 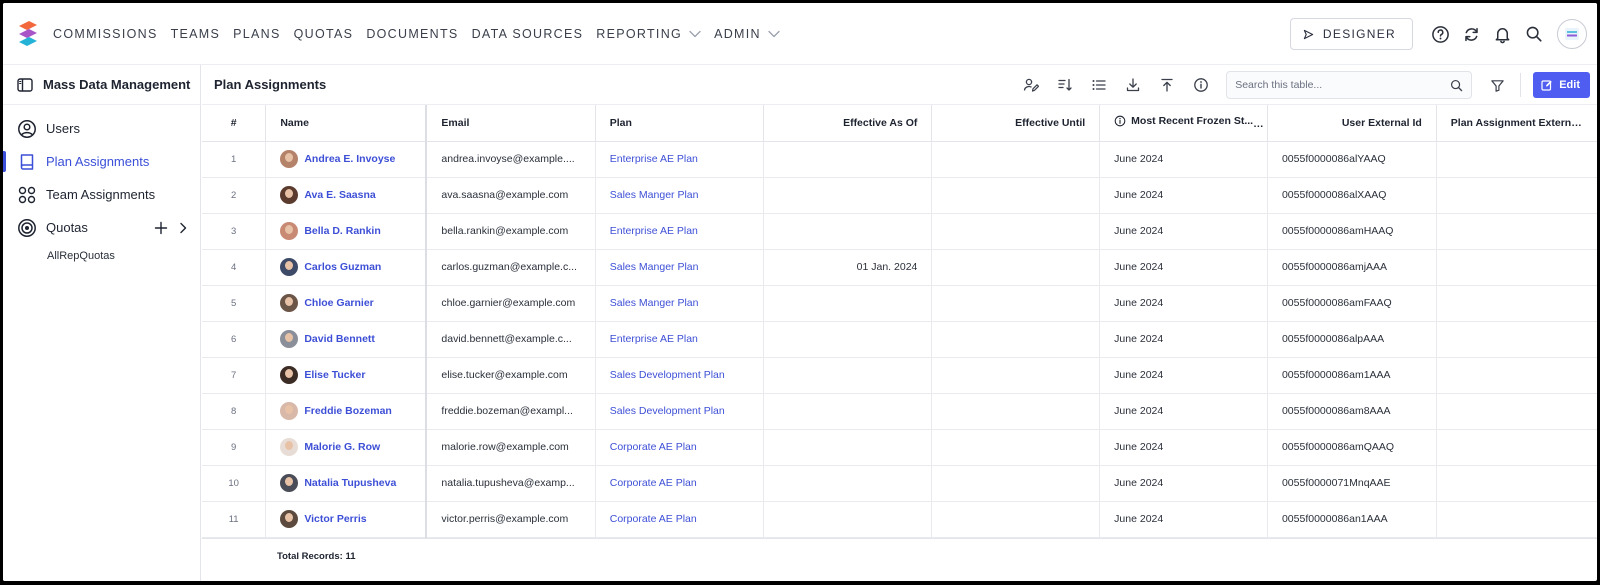 I want to click on upload-icon, so click(x=1167, y=85).